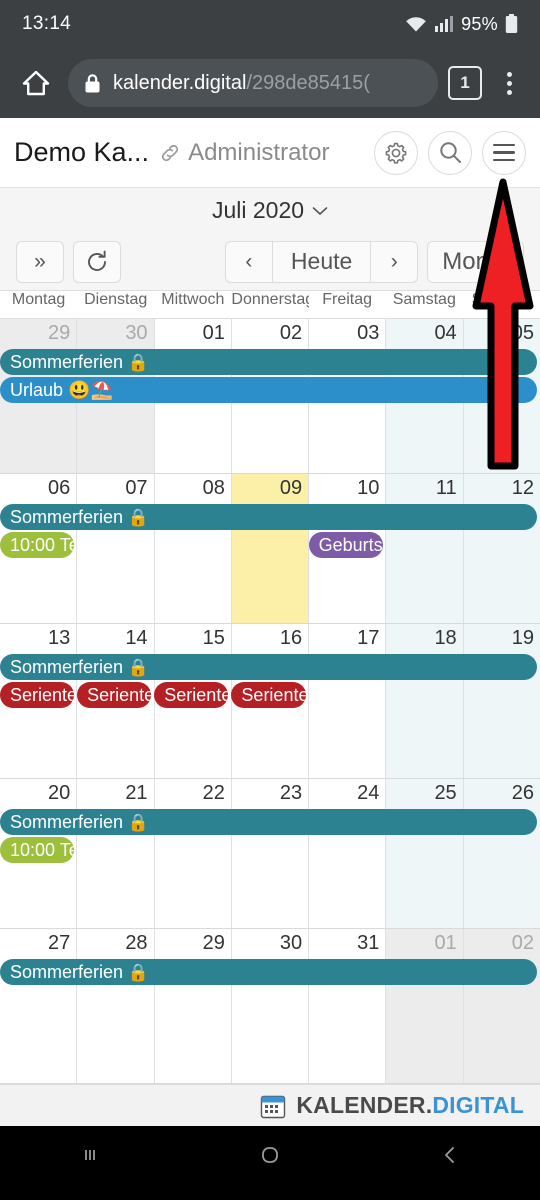 The width and height of the screenshot is (540, 1200). I want to click on expand-sidebar-button: », so click(40, 261).